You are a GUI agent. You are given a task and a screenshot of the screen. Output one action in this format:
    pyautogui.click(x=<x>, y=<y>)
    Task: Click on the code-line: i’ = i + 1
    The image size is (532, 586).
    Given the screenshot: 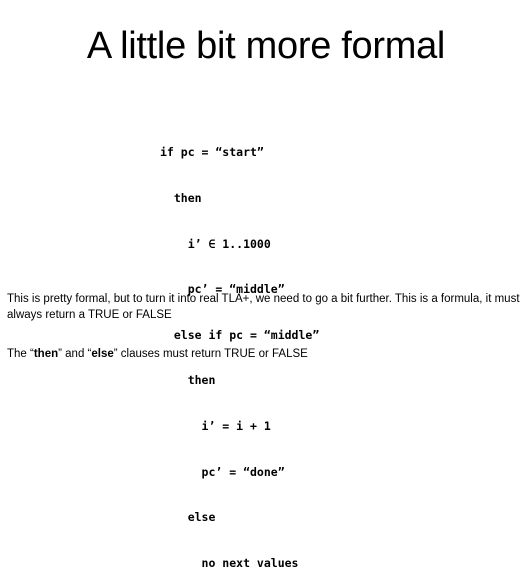 What is the action you would take?
    pyautogui.click(x=215, y=425)
    